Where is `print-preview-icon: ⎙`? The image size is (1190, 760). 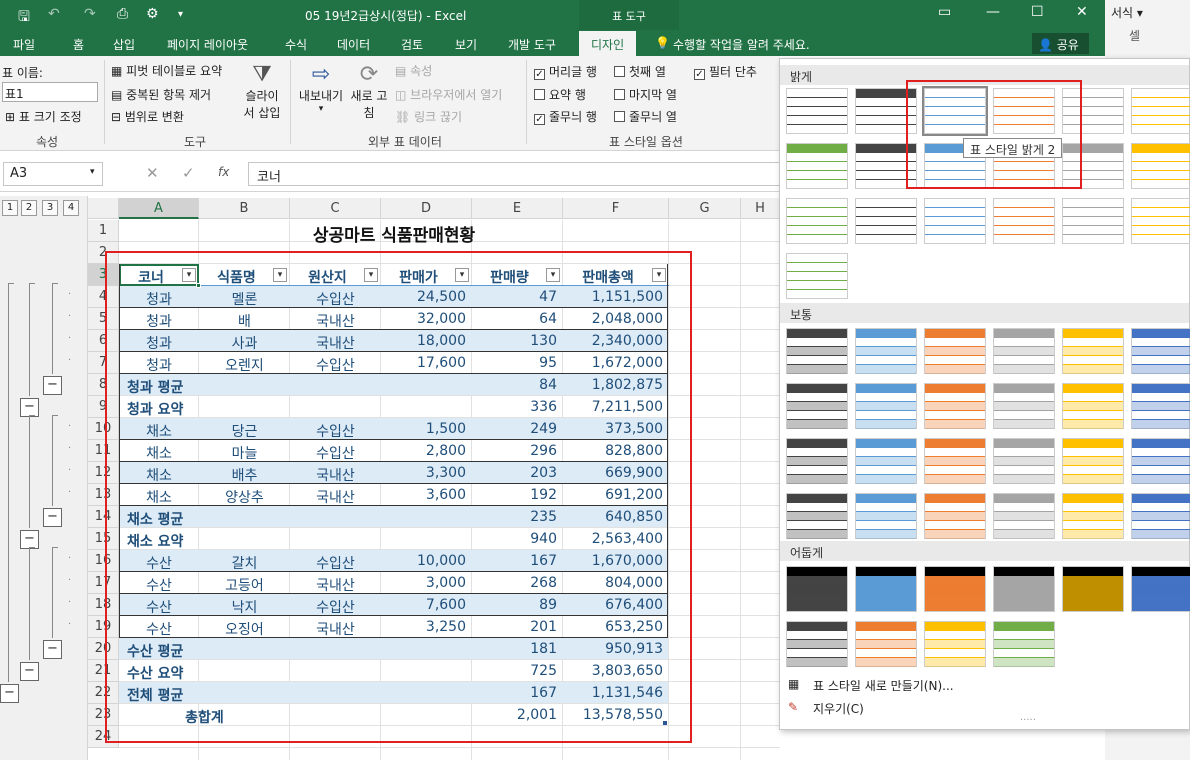 print-preview-icon: ⎙ is located at coordinates (122, 14).